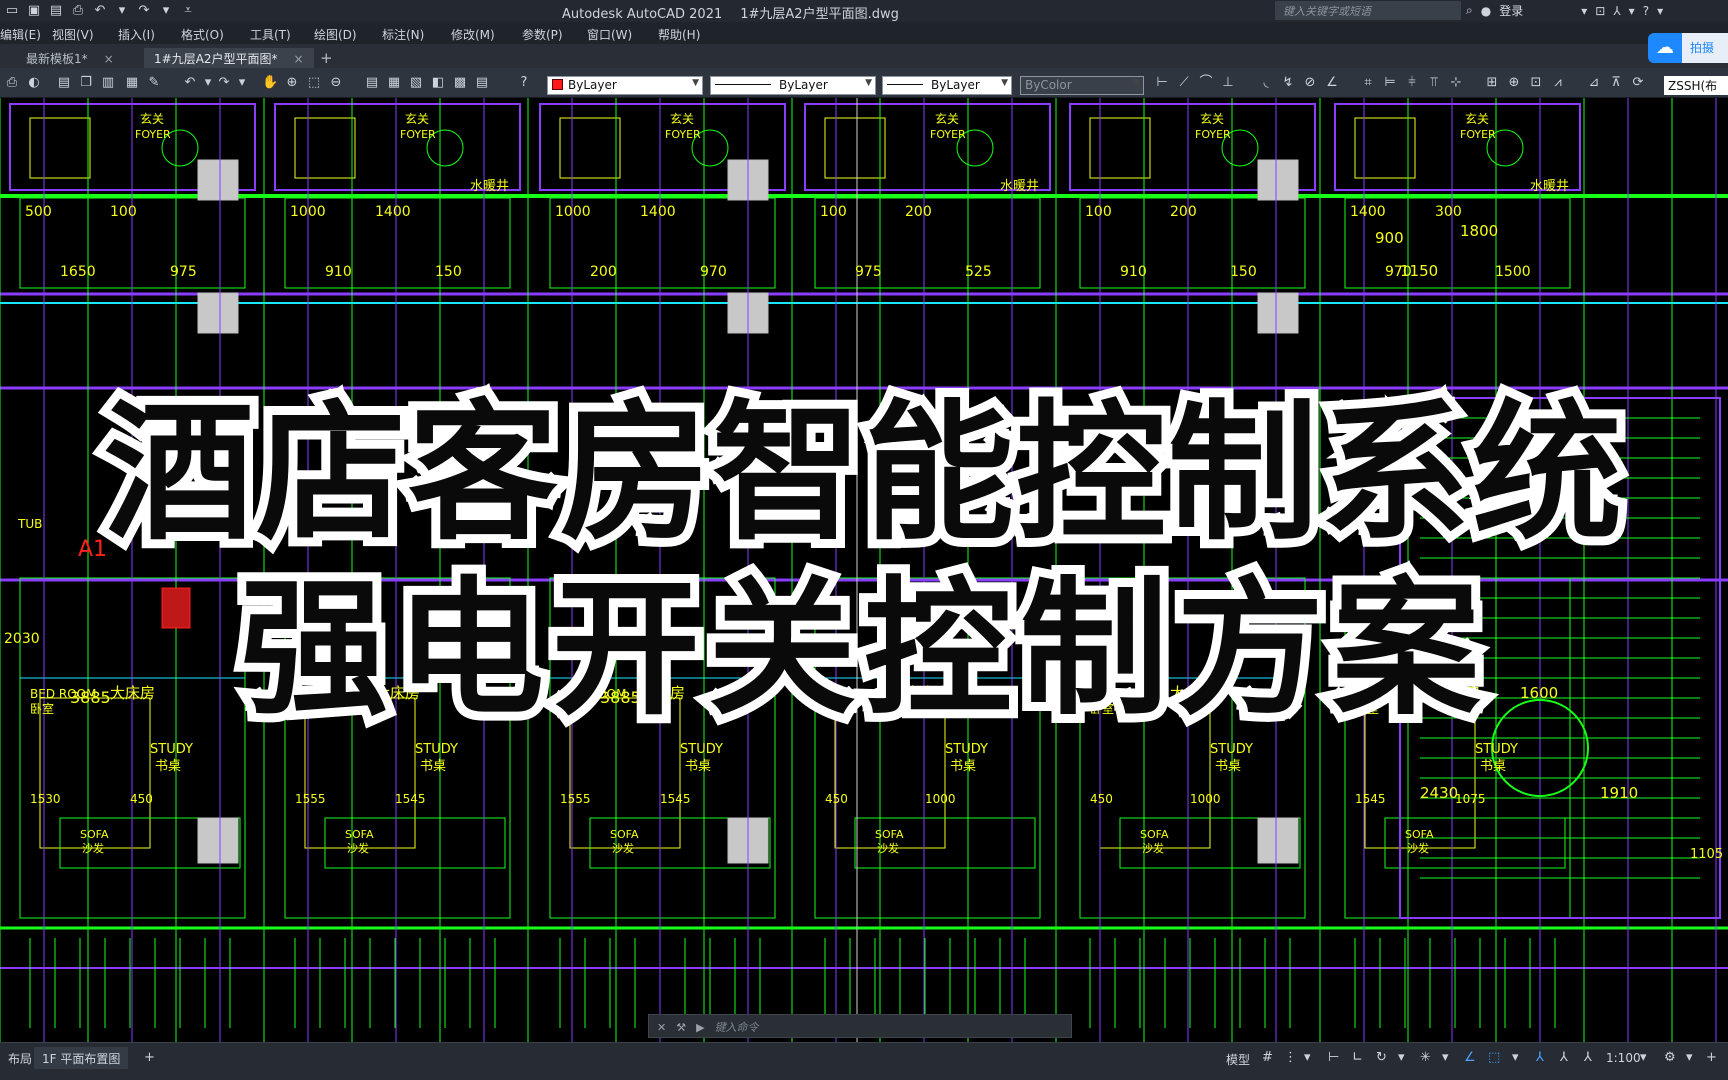  I want to click on quick-dim-icon: ⌗, so click(1368, 83).